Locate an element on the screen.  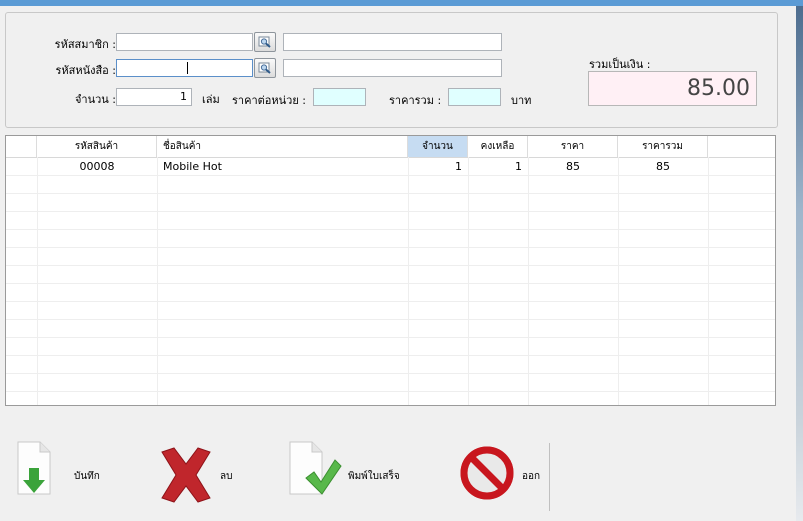
total-price-field is located at coordinates (474, 97).